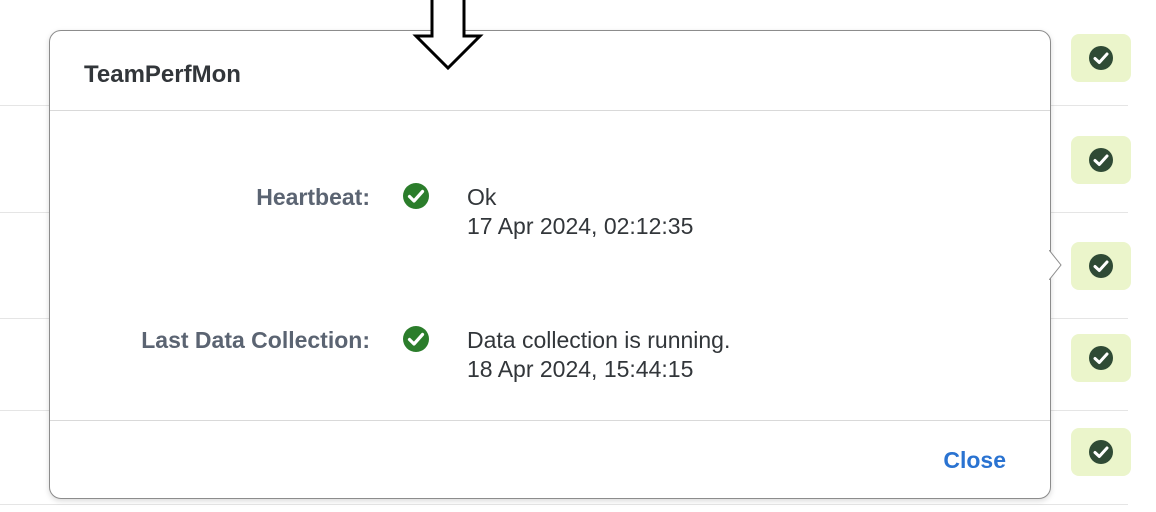 The height and width of the screenshot is (512, 1156). Describe the element at coordinates (580, 369) in the screenshot. I see `last-data-collection-timestamp: 18 Apr 2024, 15:44:15` at that location.